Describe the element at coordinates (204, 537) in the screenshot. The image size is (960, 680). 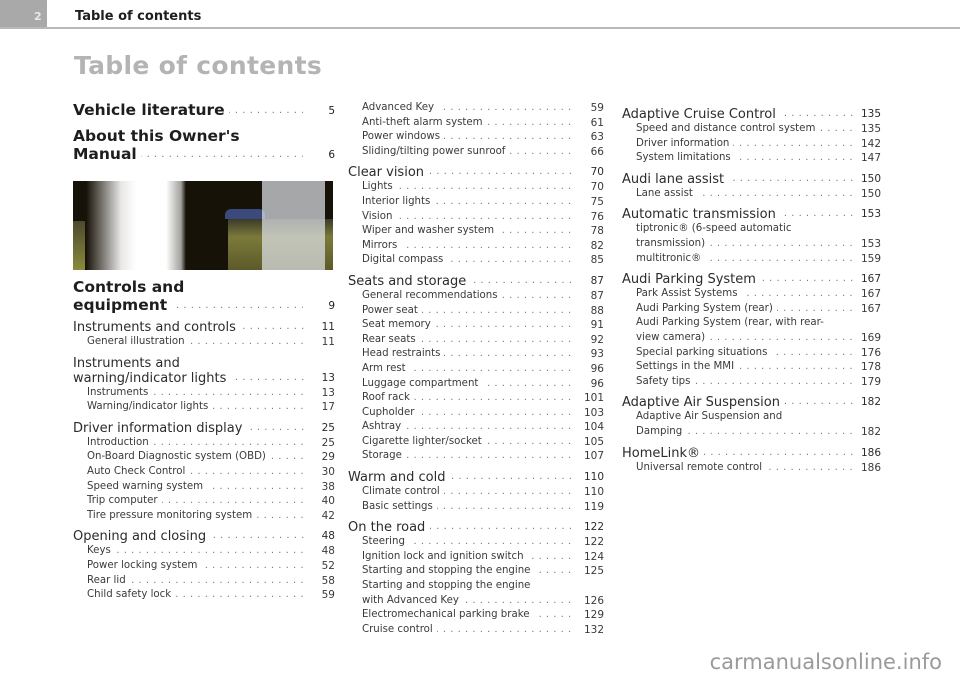
I see `toc-entry: Opening and closing 48` at that location.